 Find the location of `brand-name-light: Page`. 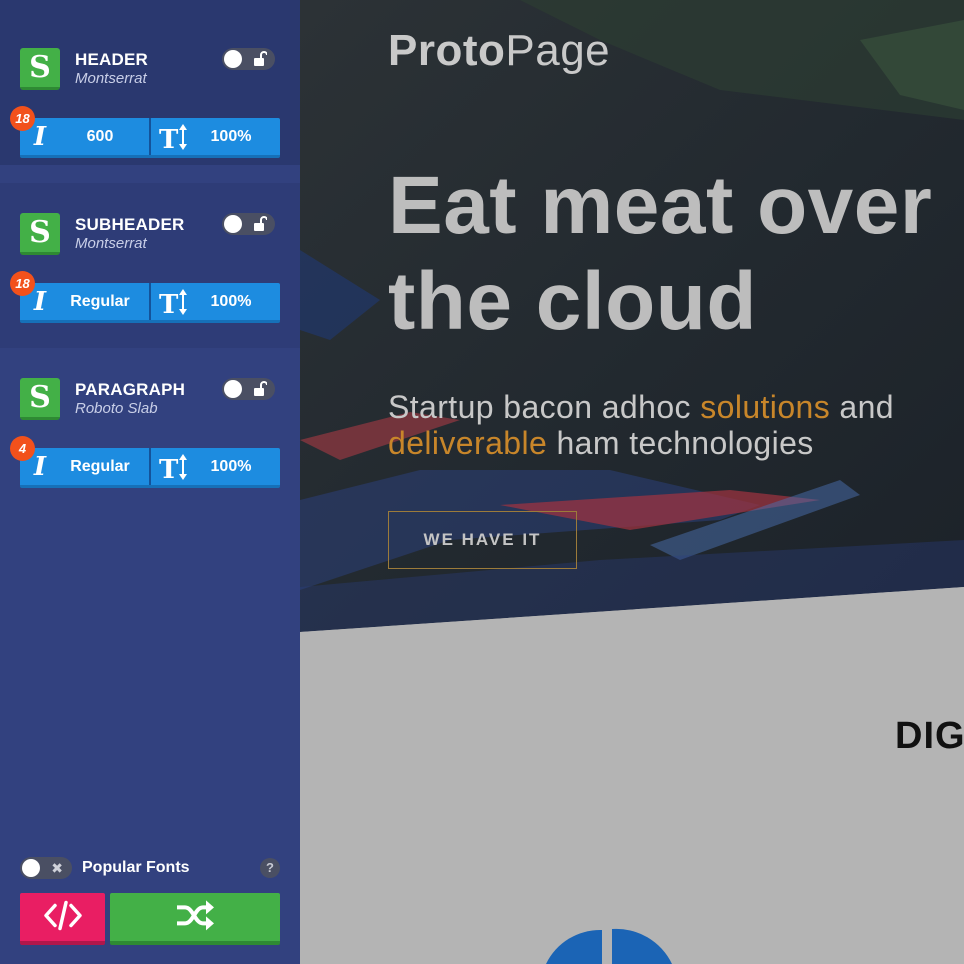

brand-name-light: Page is located at coordinates (558, 50).